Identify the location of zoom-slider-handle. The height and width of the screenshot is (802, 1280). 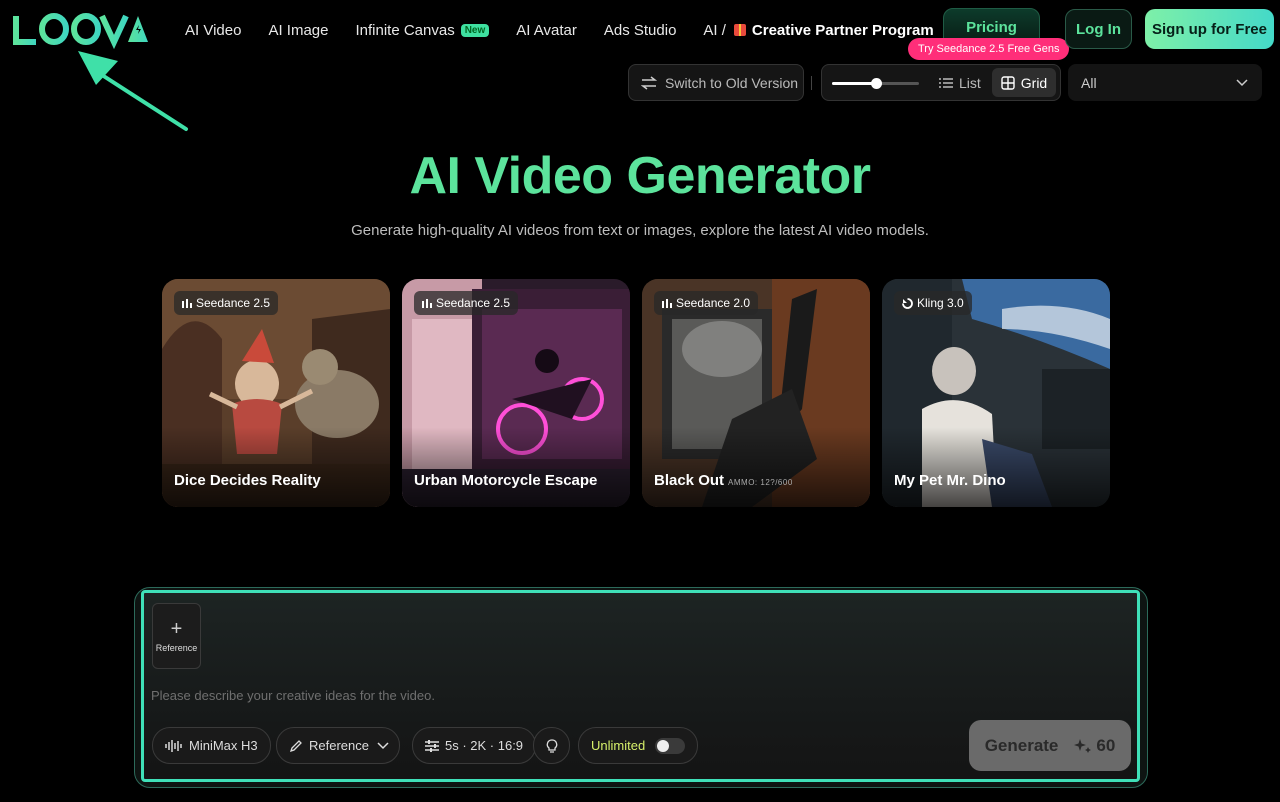
(876, 83).